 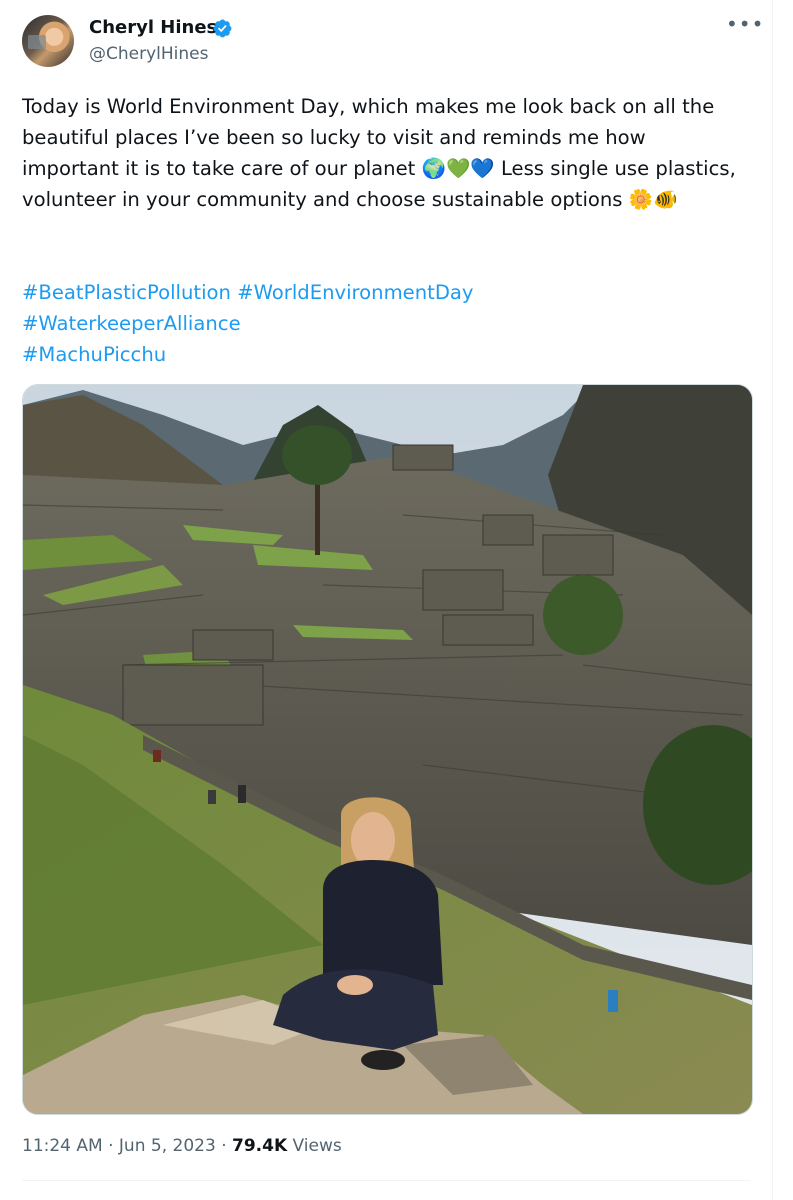 I want to click on views-count: 79.4K, so click(x=260, y=1146).